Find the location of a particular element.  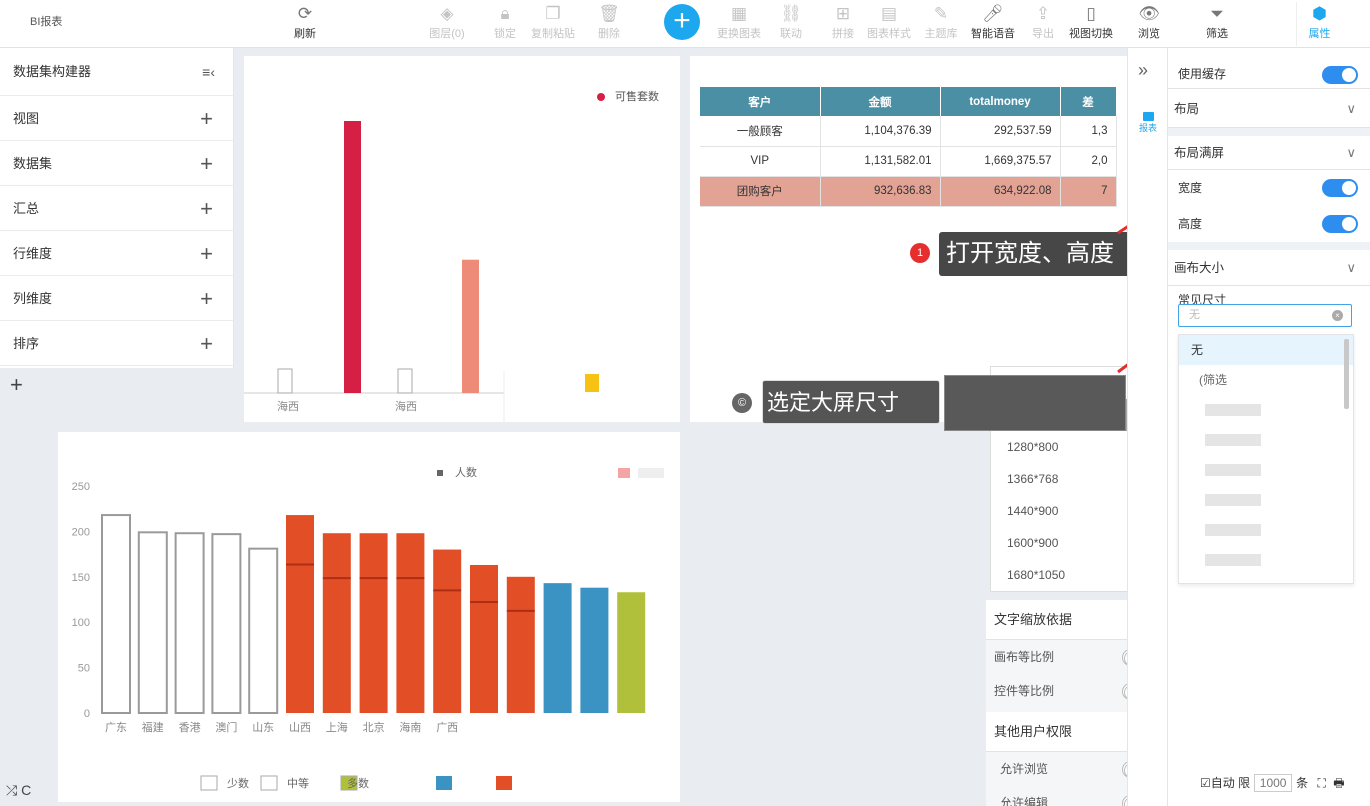

y-tick-label: 0 is located at coordinates (87, 714).